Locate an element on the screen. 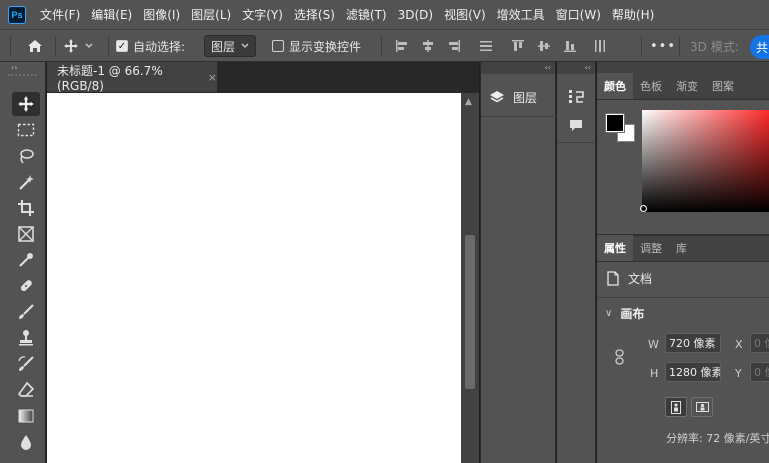  move-tool is located at coordinates (26, 104).